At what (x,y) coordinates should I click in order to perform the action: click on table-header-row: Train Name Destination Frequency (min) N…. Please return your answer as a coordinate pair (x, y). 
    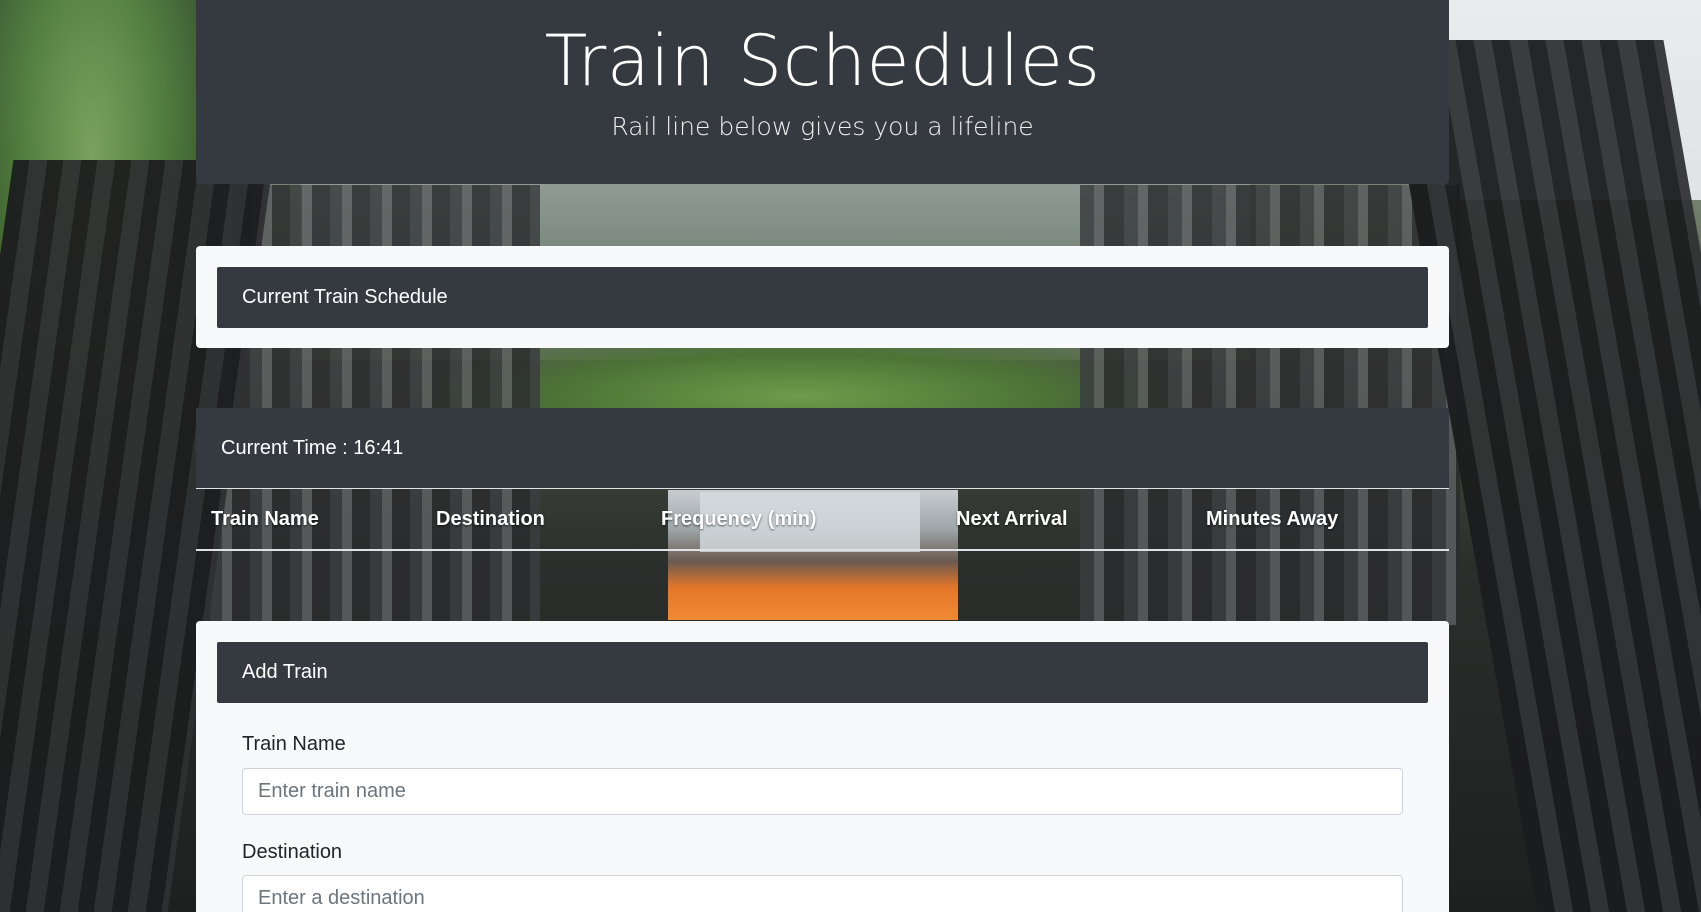
    Looking at the image, I should click on (822, 519).